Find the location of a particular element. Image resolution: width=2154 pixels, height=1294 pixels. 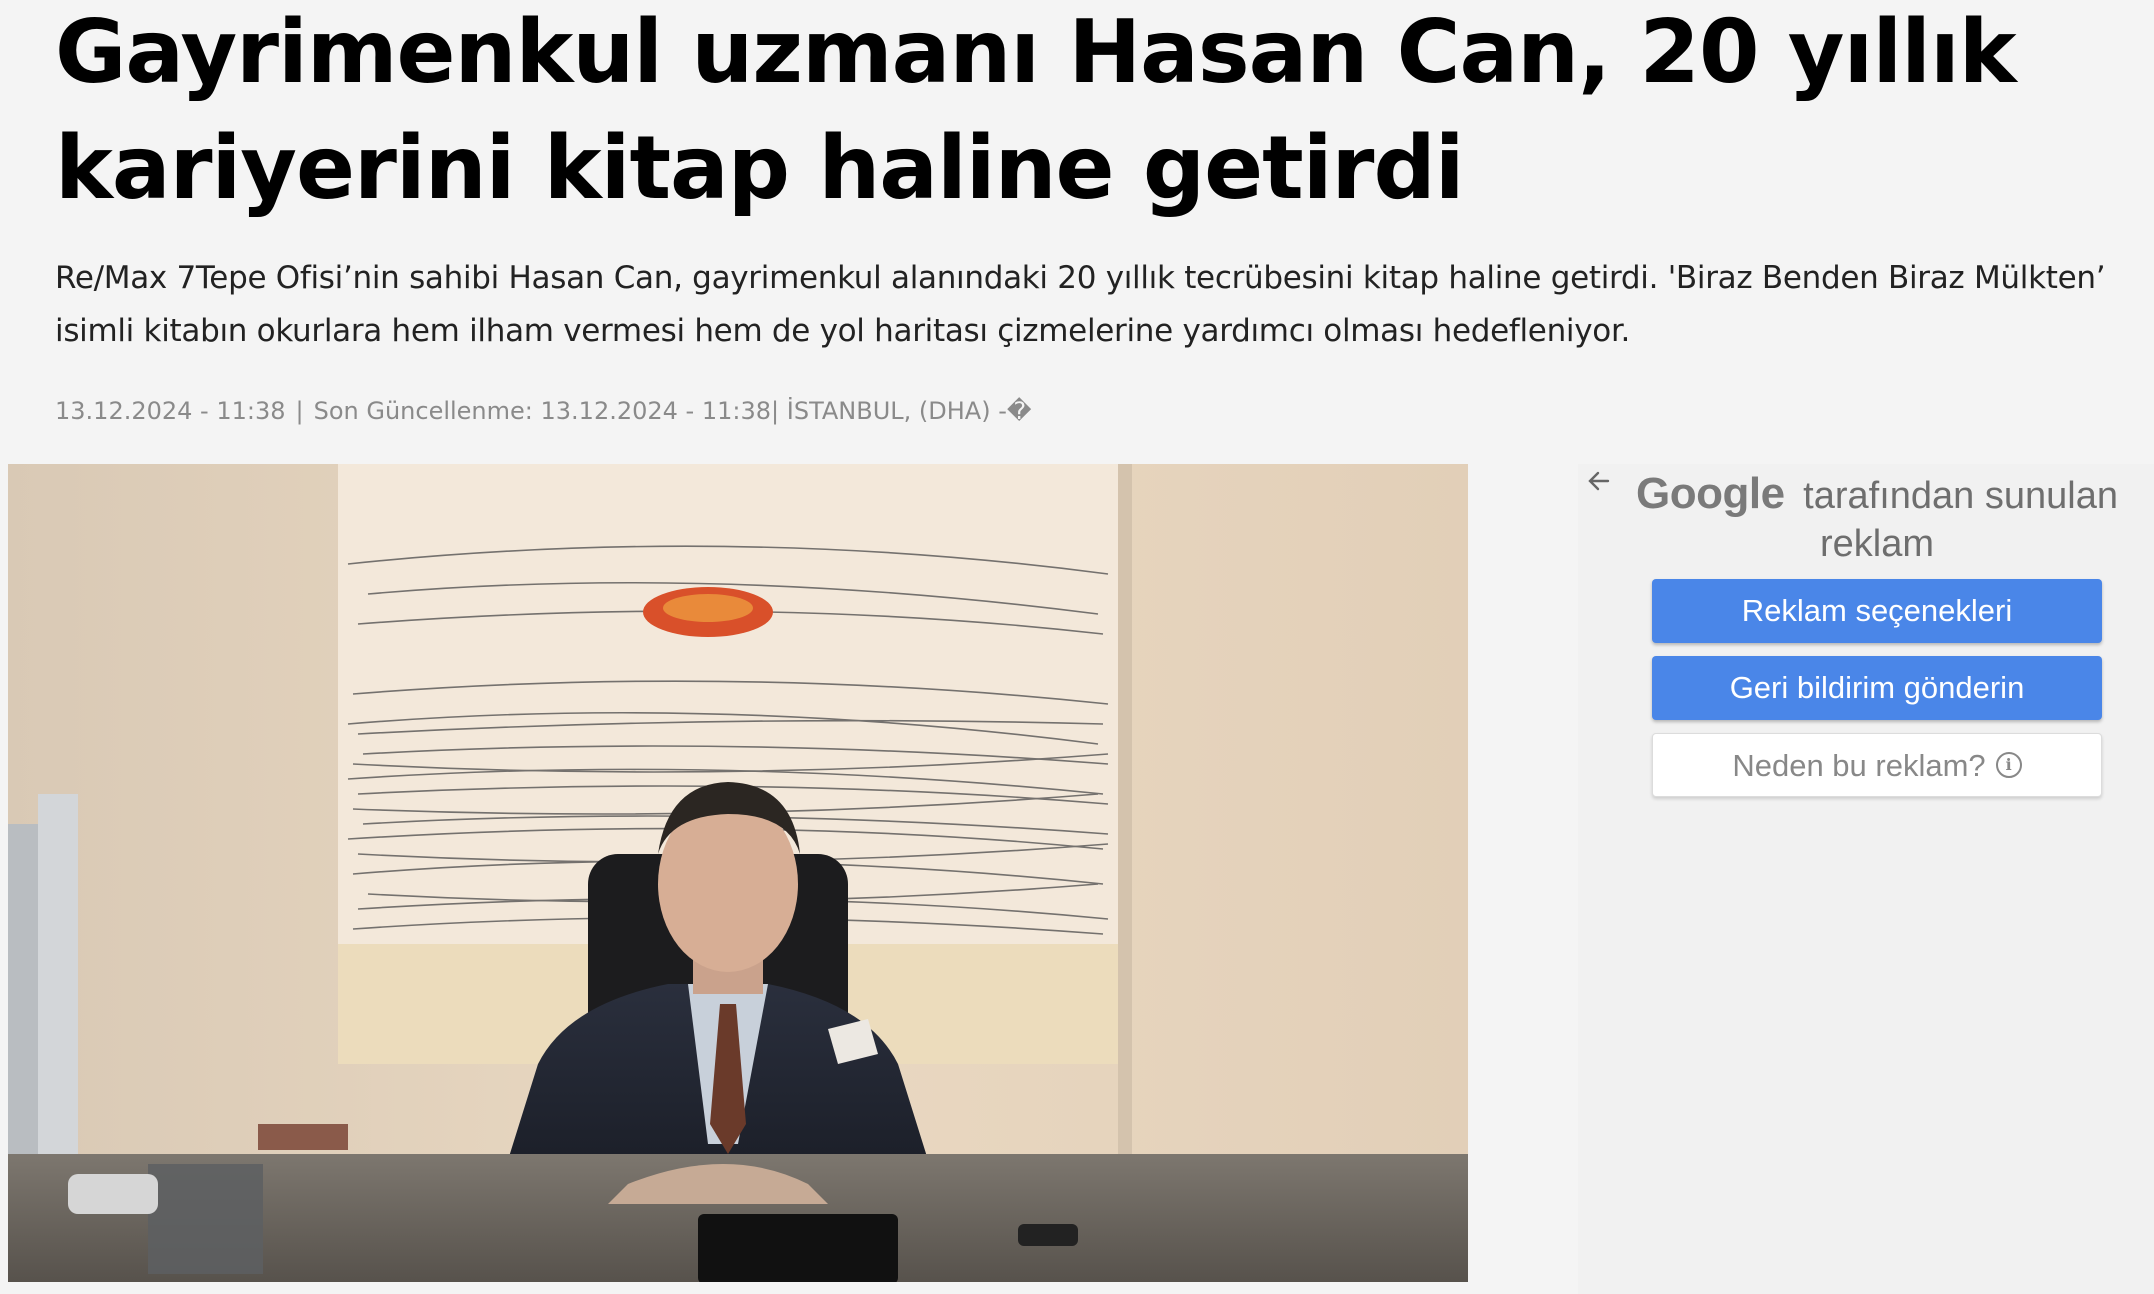

why-this-ad-label: Neden bu reklam? is located at coordinates (1859, 765).